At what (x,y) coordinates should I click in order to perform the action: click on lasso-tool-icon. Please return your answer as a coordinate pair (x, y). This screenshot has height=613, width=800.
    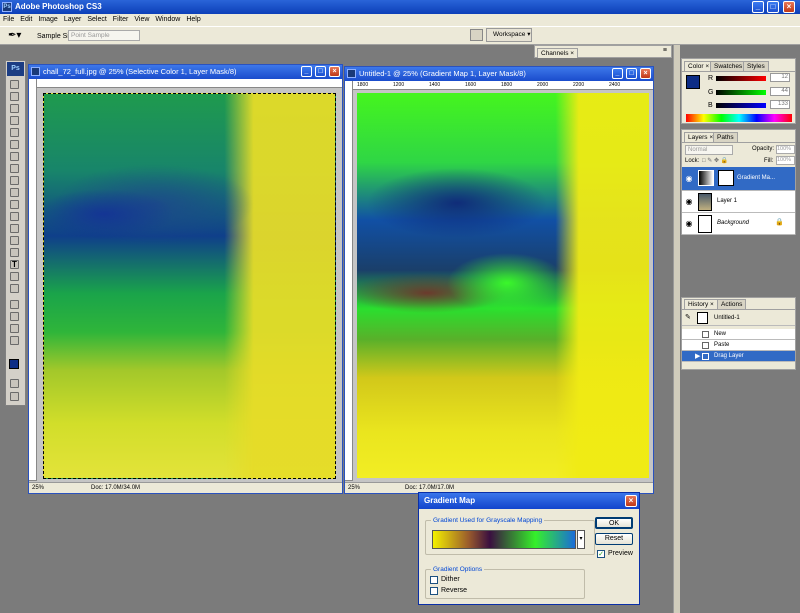
    Looking at the image, I should click on (14, 108).